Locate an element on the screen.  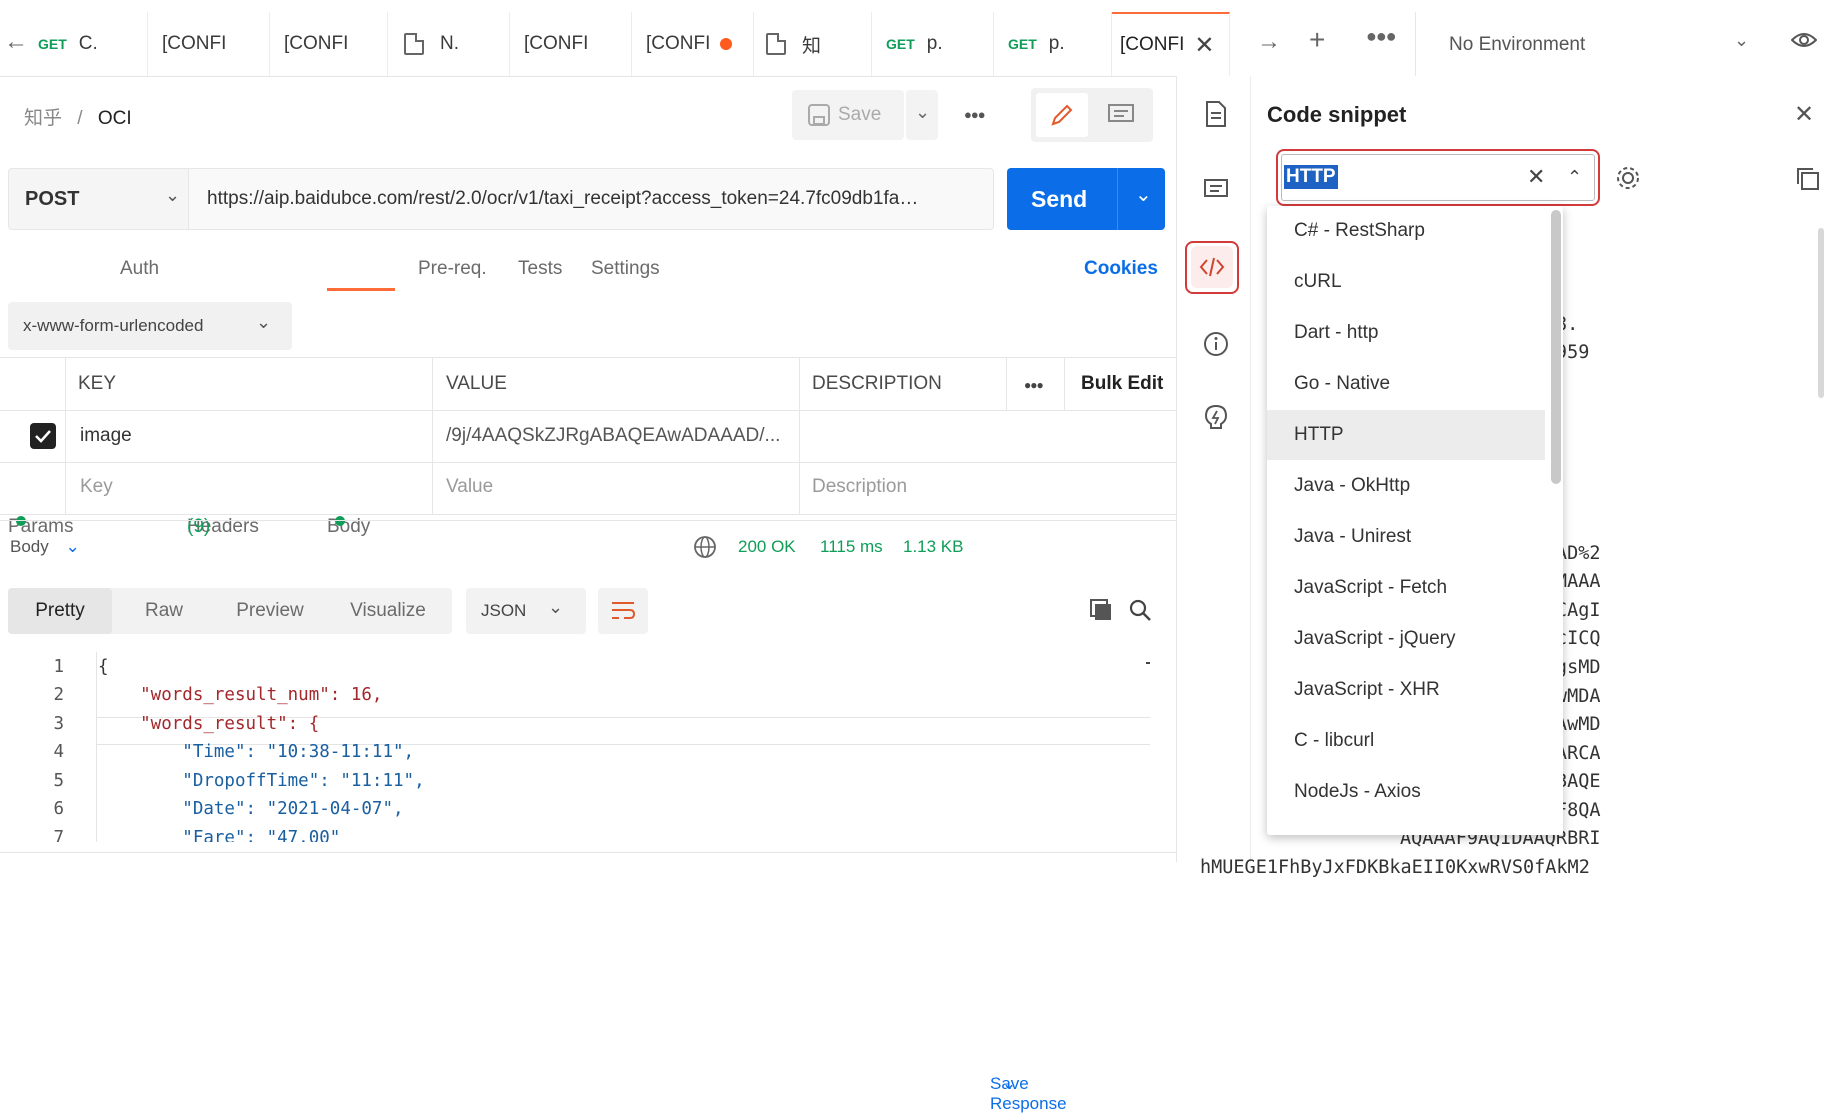
document-icon is located at coordinates (414, 44).